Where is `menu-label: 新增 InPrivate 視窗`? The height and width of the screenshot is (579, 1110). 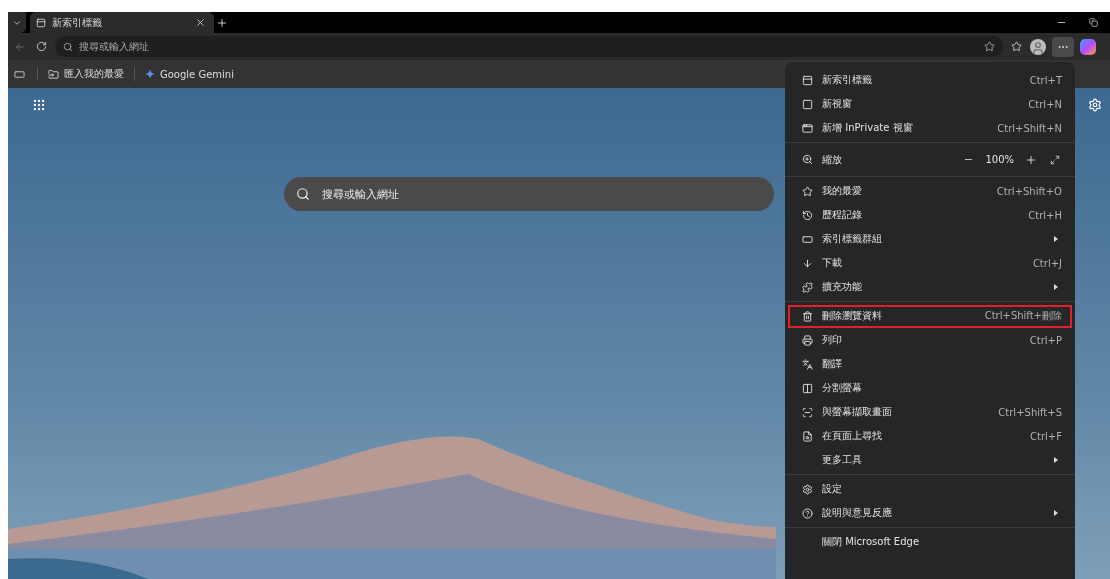 menu-label: 新增 InPrivate 視窗 is located at coordinates (868, 128).